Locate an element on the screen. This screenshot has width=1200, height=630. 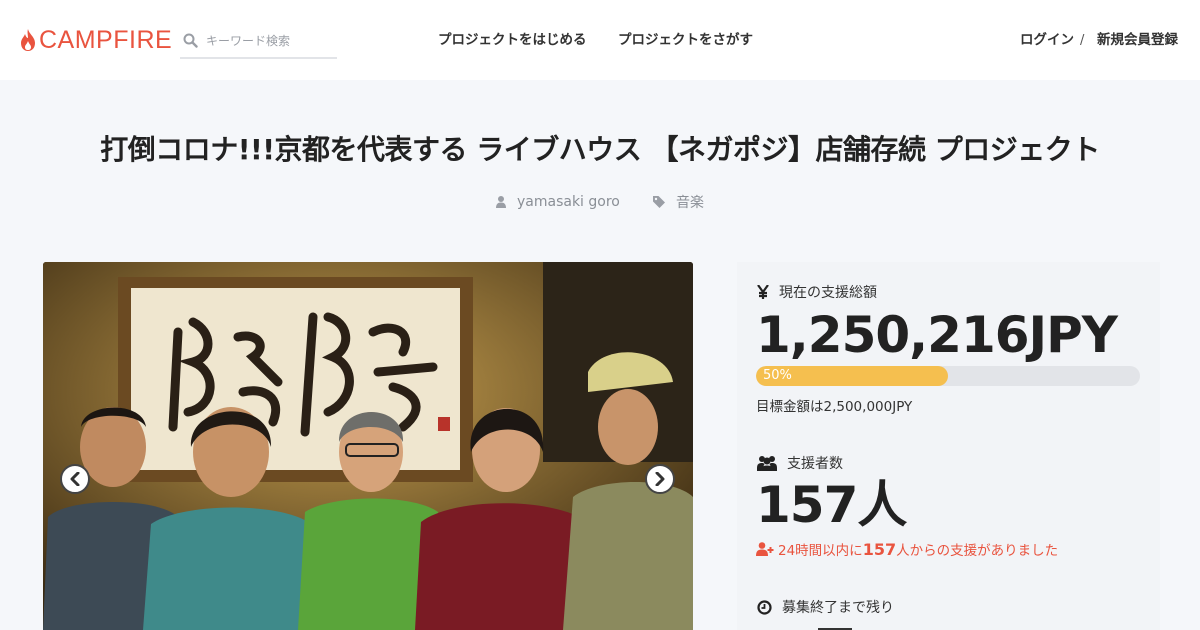
project-category: 音楽 is located at coordinates (678, 202).